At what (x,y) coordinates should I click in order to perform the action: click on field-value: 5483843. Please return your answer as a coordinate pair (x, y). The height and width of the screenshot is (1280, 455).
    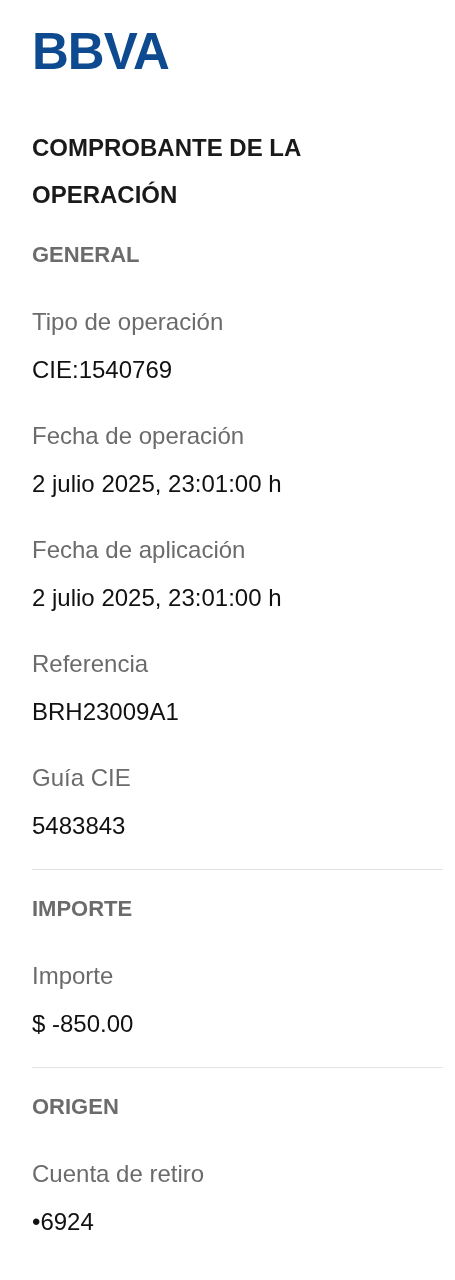
    Looking at the image, I should click on (79, 826).